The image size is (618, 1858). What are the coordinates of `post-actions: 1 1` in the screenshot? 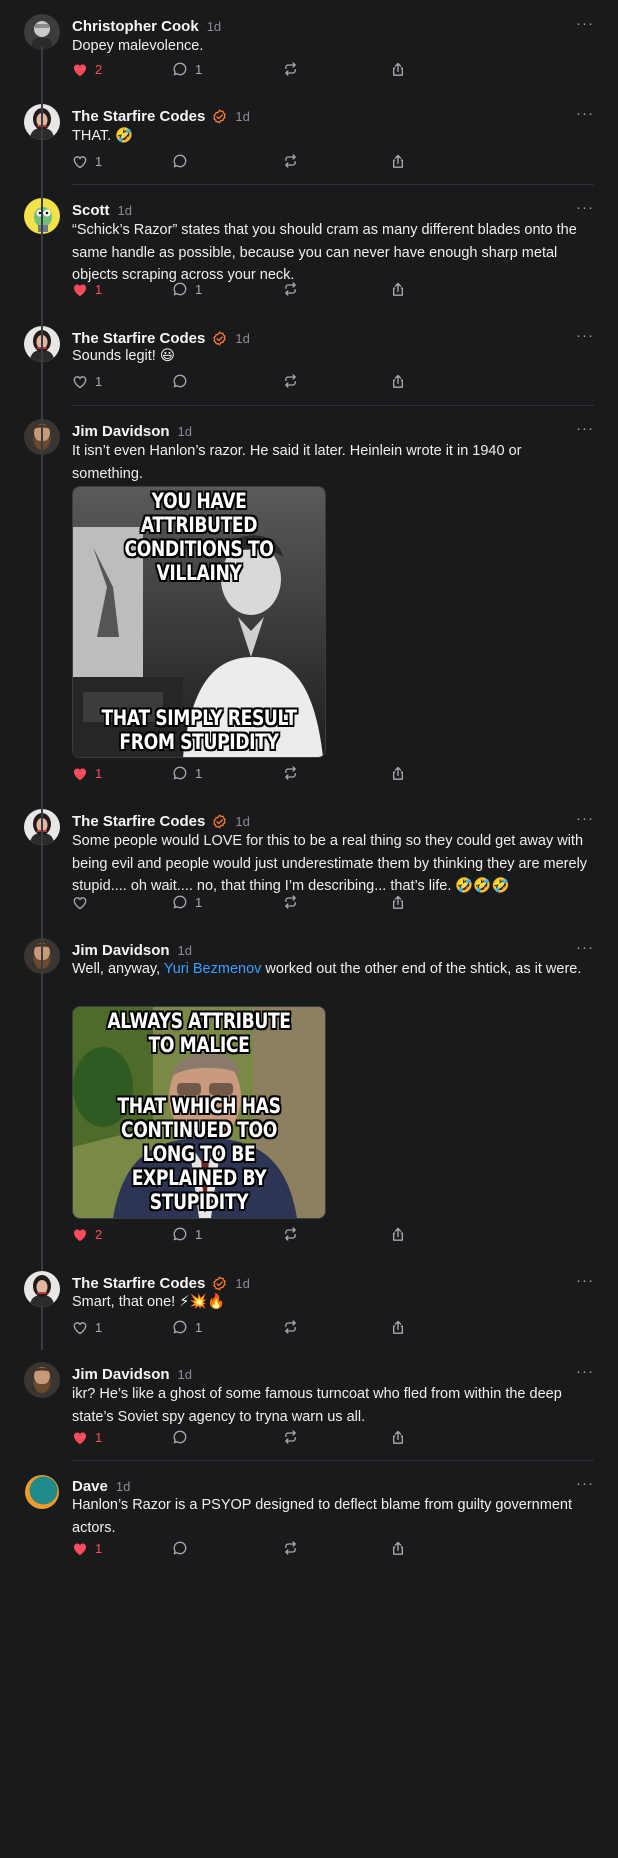 It's located at (282, 773).